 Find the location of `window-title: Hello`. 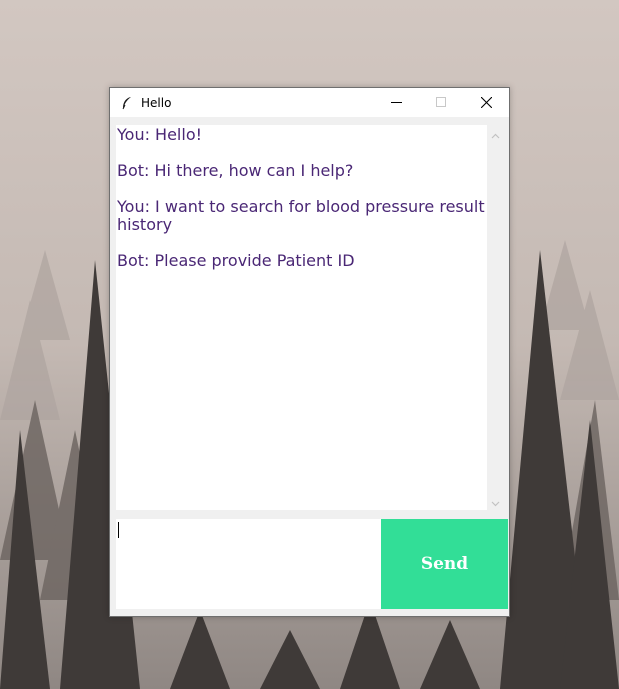

window-title: Hello is located at coordinates (156, 102).